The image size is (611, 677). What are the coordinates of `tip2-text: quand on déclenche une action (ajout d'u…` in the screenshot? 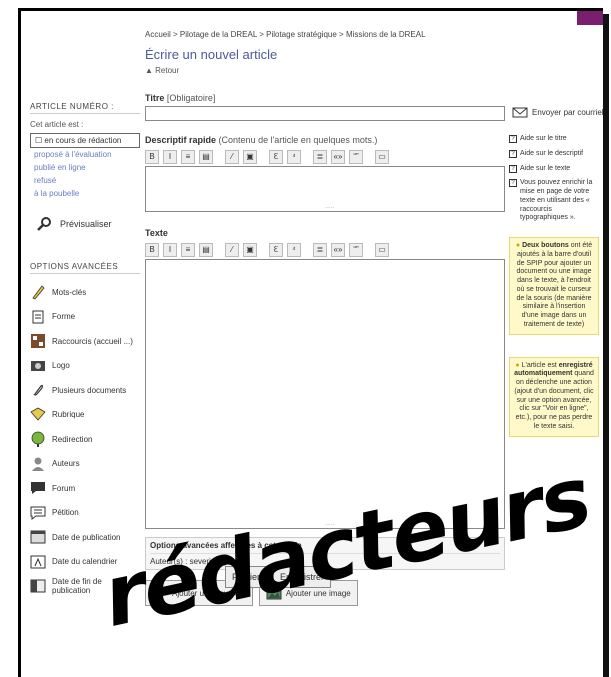 It's located at (554, 400).